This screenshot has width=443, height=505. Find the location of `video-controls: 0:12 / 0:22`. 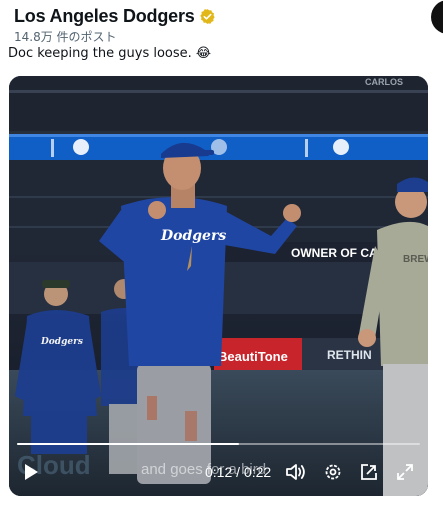

video-controls: 0:12 / 0:22 is located at coordinates (218, 472).